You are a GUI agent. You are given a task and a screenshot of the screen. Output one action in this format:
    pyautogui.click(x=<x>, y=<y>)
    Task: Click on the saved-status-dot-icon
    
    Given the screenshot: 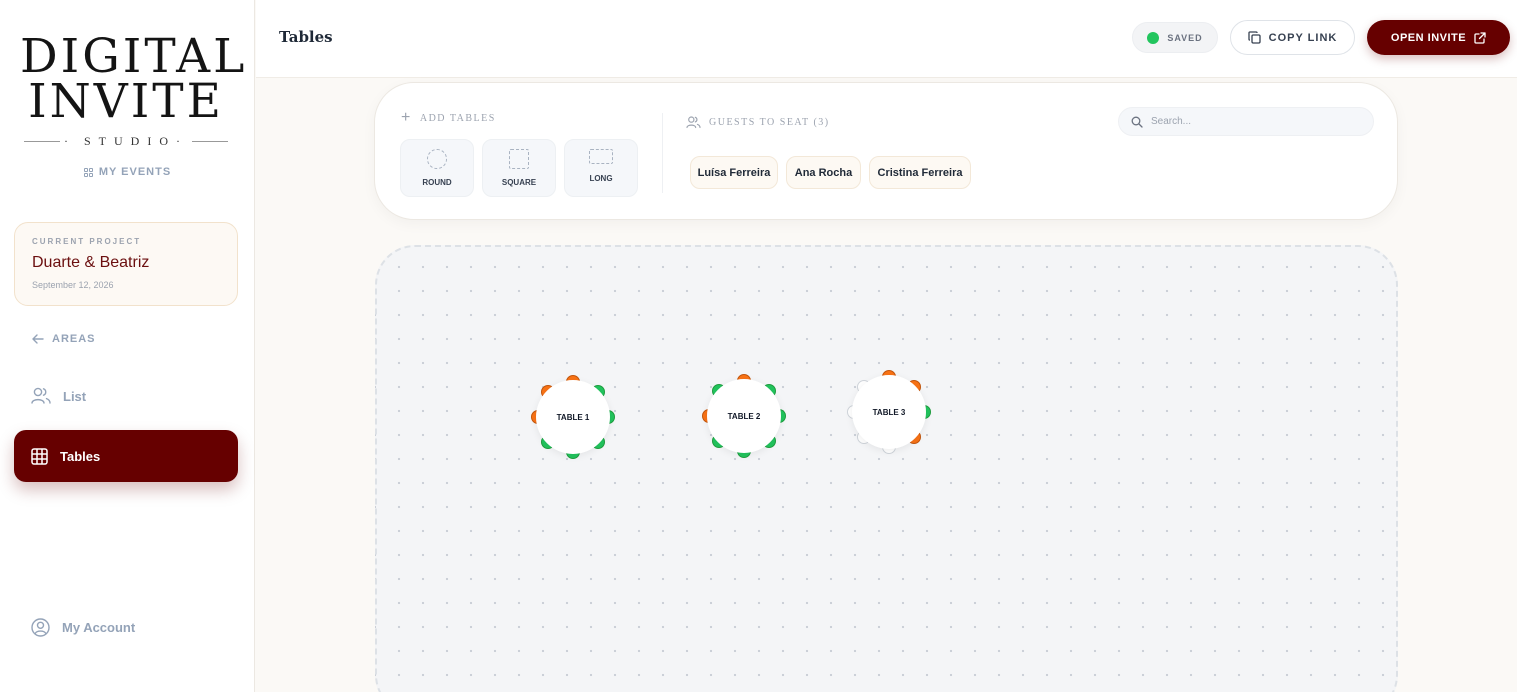 What is the action you would take?
    pyautogui.click(x=1153, y=37)
    